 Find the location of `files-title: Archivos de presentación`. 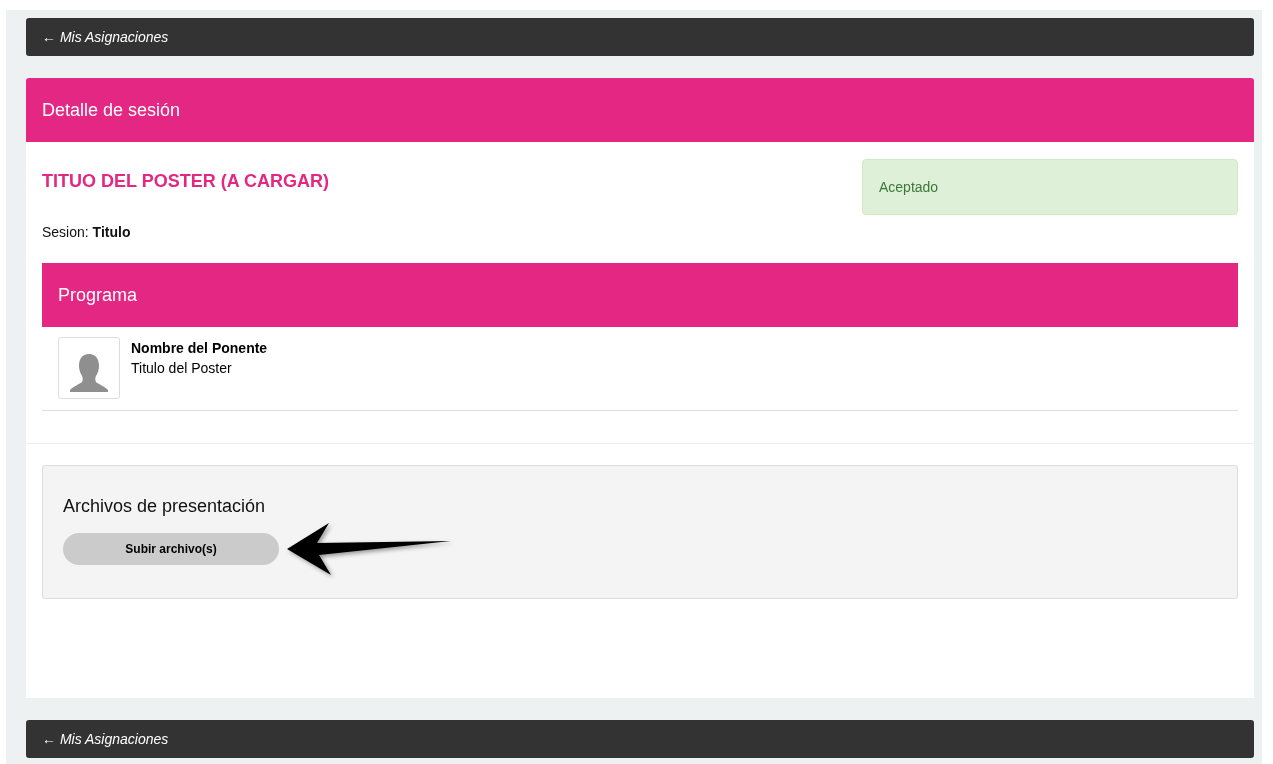

files-title: Archivos de presentación is located at coordinates (165, 506).